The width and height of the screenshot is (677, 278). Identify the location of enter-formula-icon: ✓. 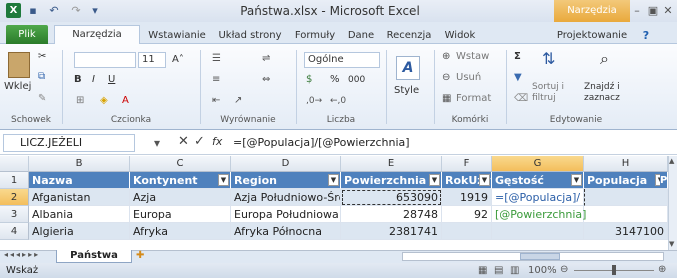
(199, 141).